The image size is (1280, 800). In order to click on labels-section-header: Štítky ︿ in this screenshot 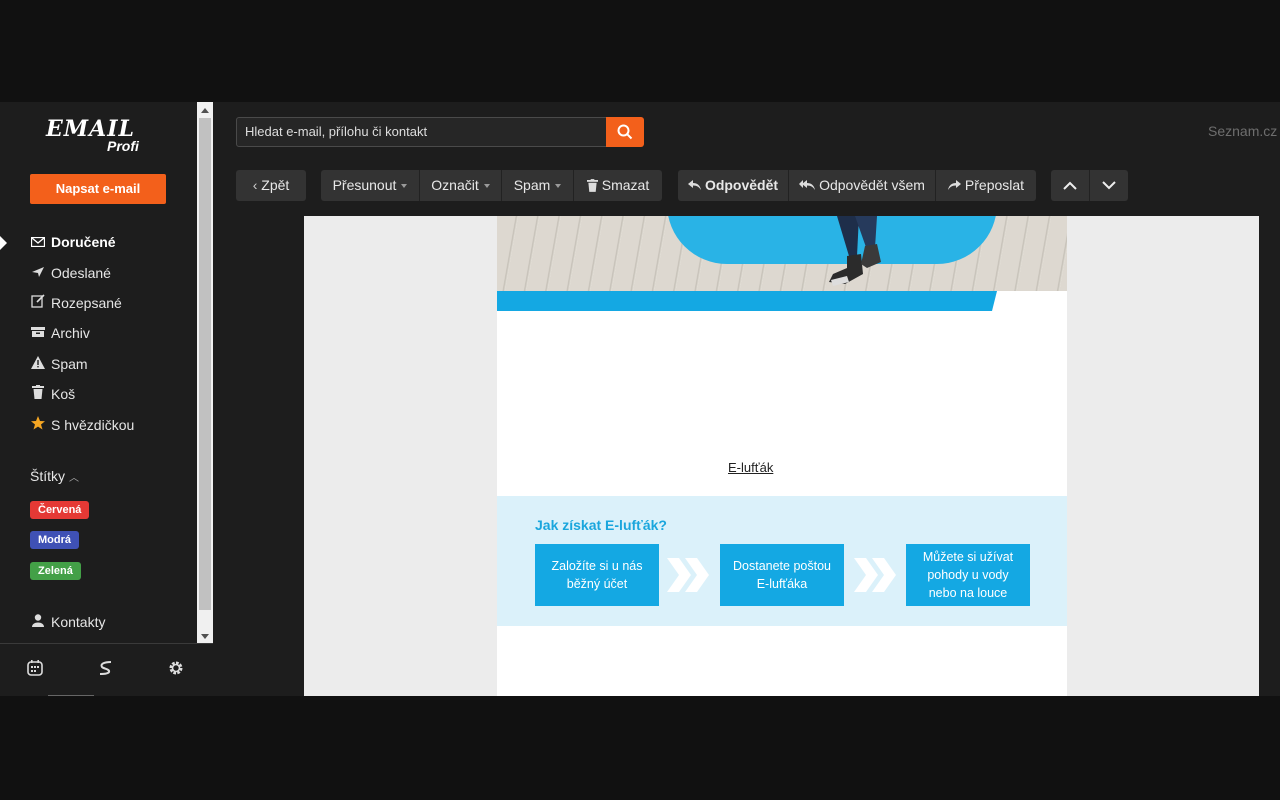, I will do `click(54, 476)`.